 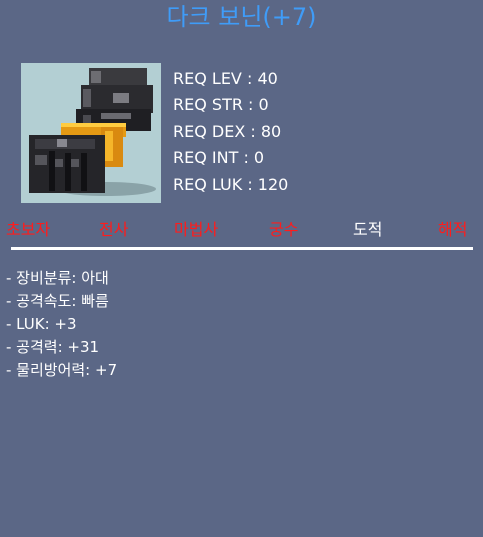 I want to click on req-int: REQ INT : 0, so click(x=219, y=158).